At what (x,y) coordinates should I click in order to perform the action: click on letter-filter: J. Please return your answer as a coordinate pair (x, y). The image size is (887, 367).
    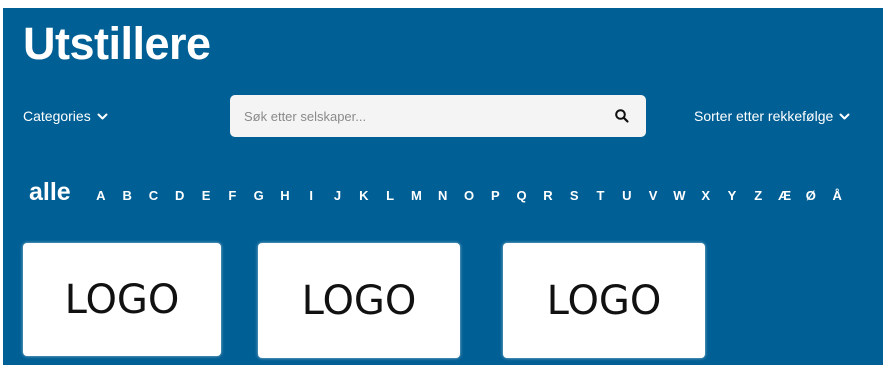
    Looking at the image, I should click on (337, 195).